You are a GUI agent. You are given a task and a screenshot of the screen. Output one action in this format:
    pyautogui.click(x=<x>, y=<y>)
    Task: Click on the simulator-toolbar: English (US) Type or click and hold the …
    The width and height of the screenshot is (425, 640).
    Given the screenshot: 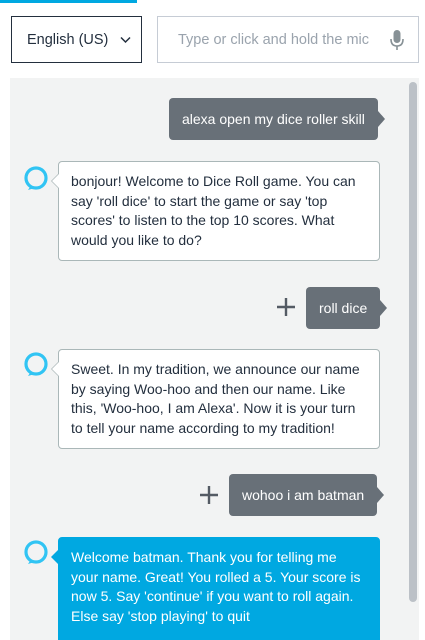 What is the action you would take?
    pyautogui.click(x=215, y=40)
    